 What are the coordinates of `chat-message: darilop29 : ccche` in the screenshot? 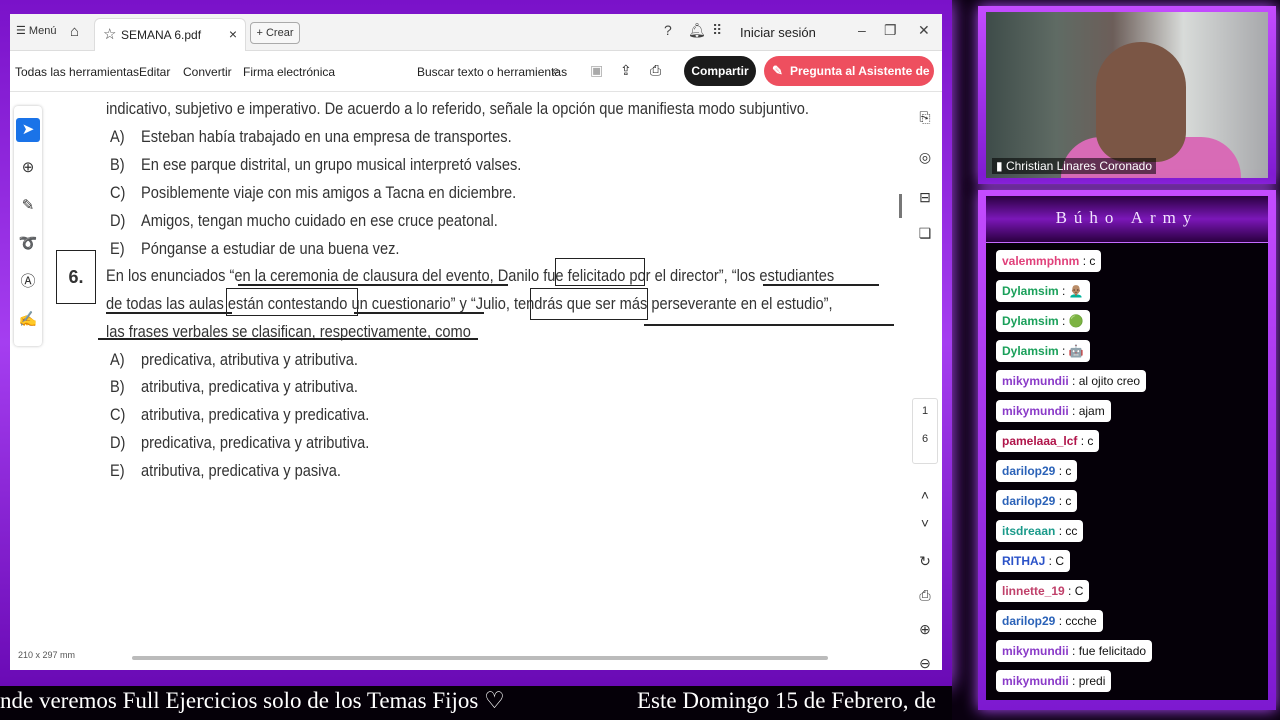 It's located at (1049, 621).